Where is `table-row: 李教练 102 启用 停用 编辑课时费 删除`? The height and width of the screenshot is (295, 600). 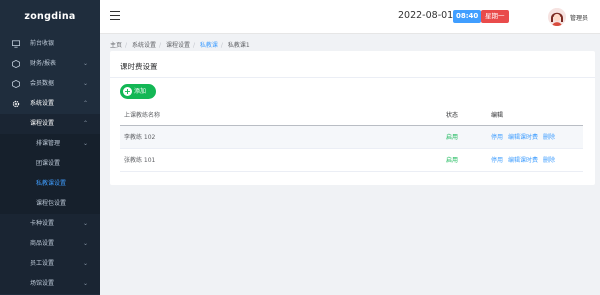
table-row: 李教练 102 启用 停用 编辑课时费 删除 is located at coordinates (351, 137).